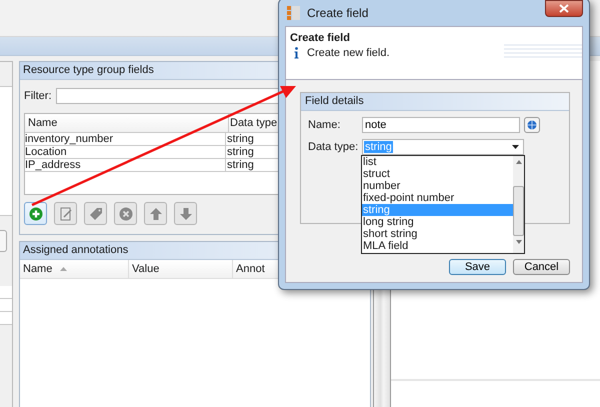 The image size is (600, 407). What do you see at coordinates (325, 125) in the screenshot?
I see `name-label: Name:` at bounding box center [325, 125].